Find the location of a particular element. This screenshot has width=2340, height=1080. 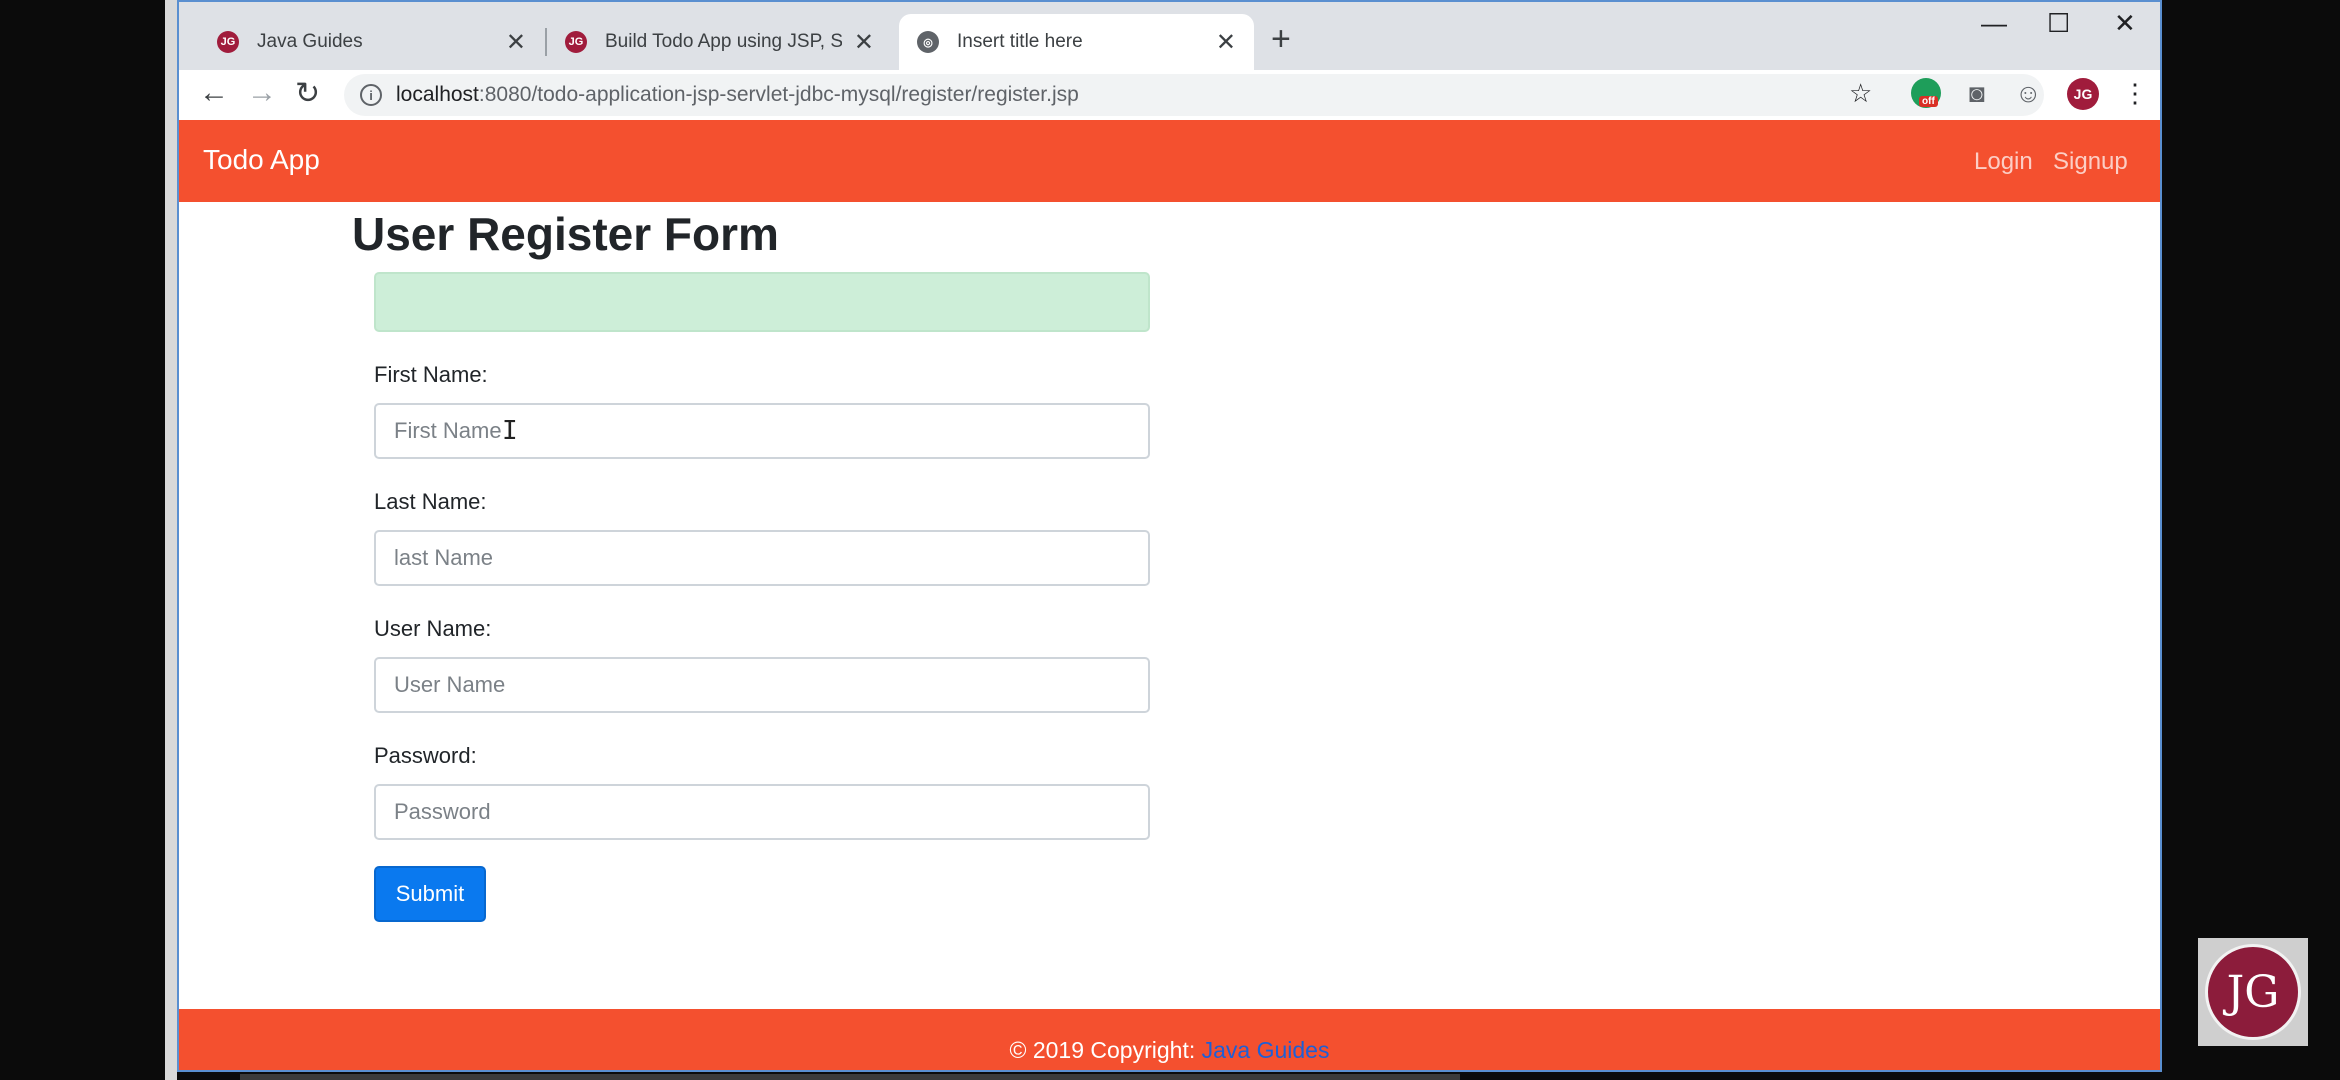

profile-initials: JG is located at coordinates (2083, 94).